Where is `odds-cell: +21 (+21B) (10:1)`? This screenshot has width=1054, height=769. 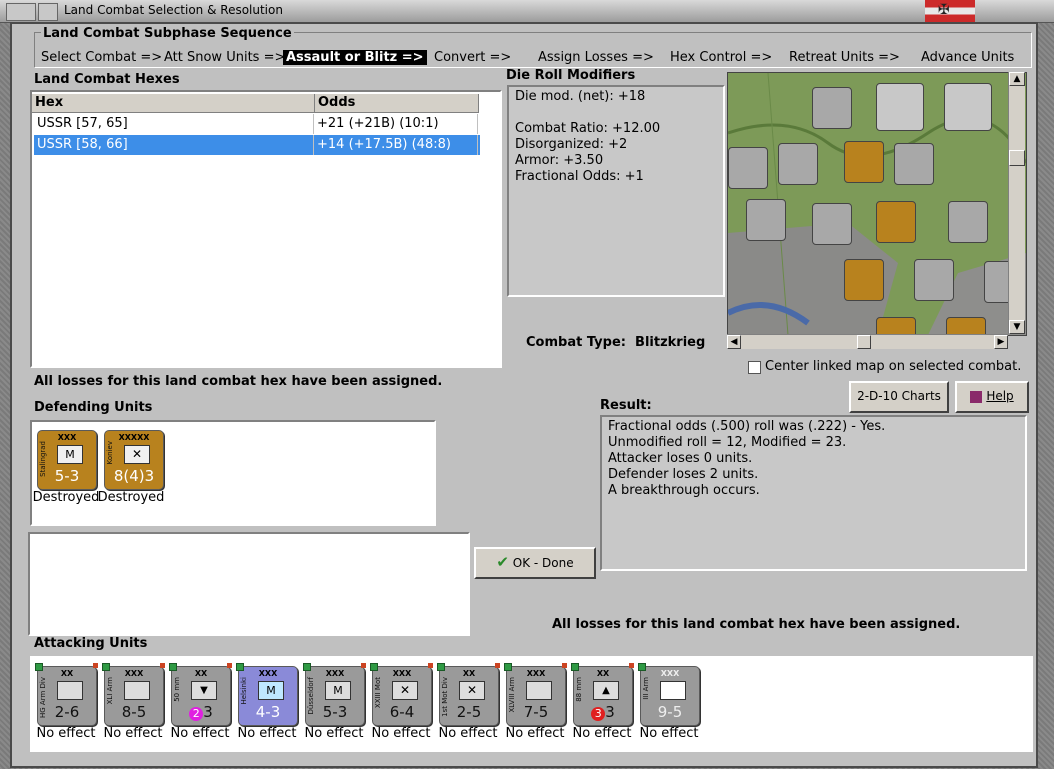
odds-cell: +21 (+21B) (10:1) is located at coordinates (396, 124).